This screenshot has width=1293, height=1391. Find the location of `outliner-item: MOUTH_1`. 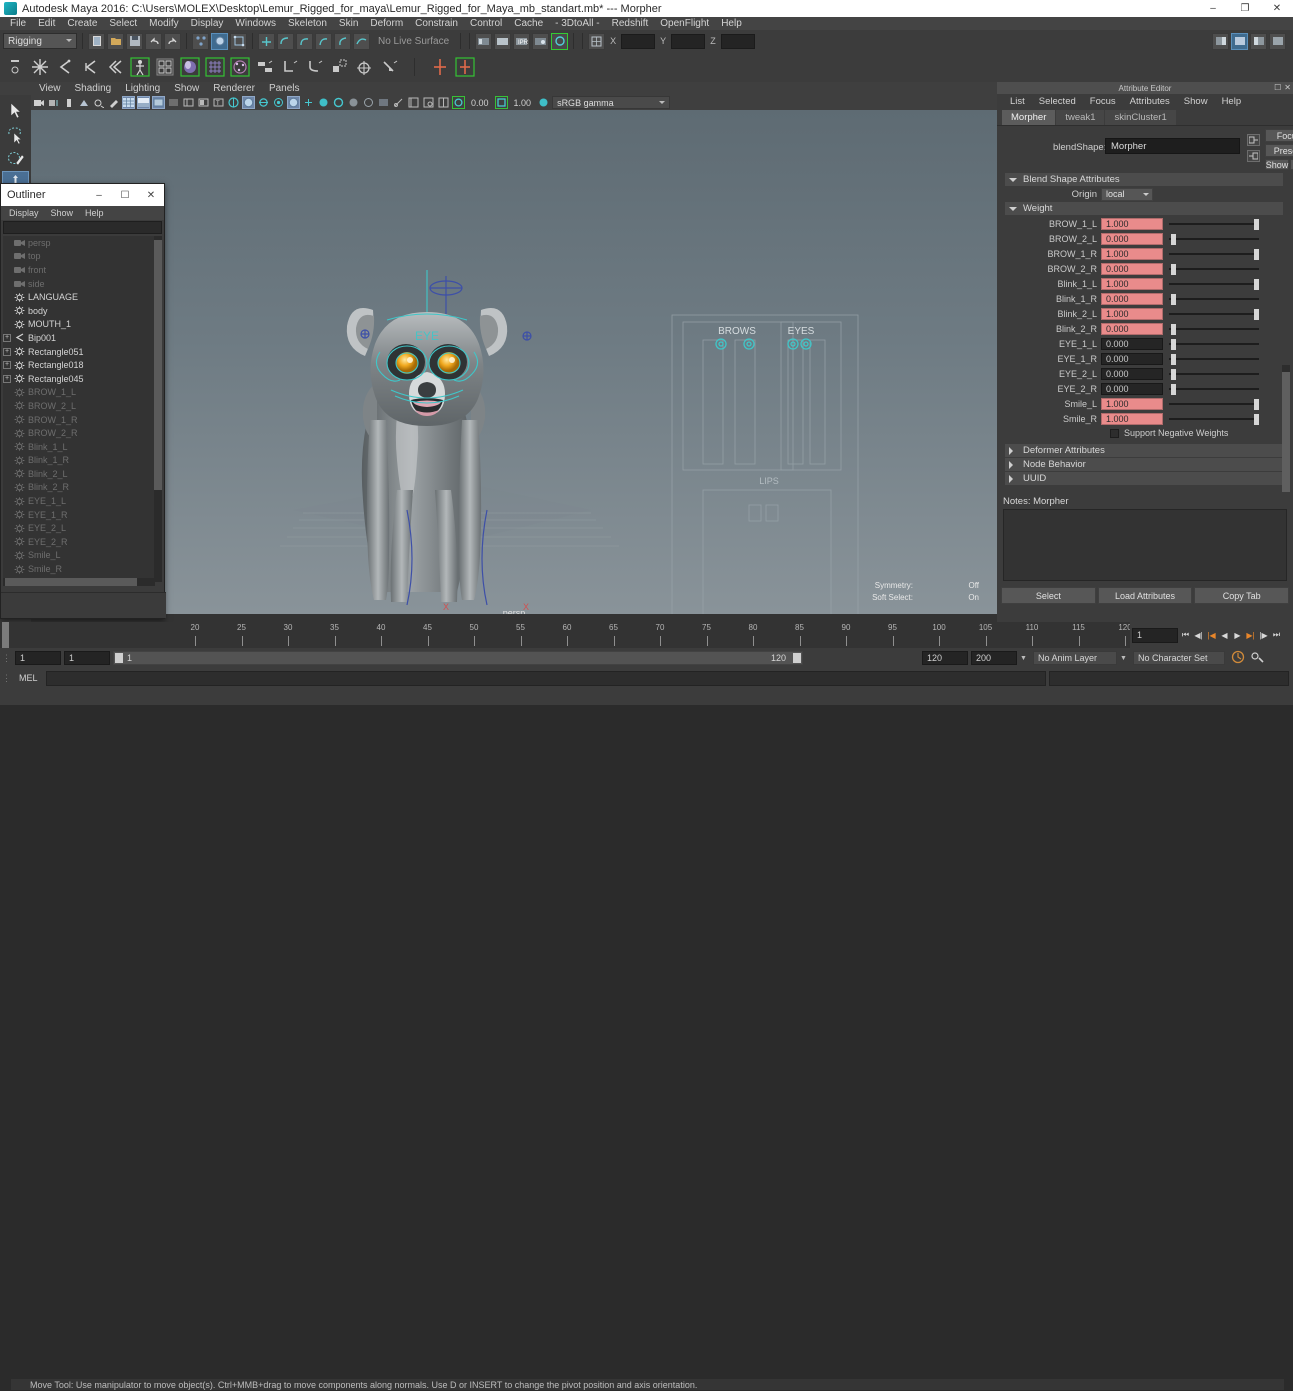

outliner-item: MOUTH_1 is located at coordinates (79, 325).